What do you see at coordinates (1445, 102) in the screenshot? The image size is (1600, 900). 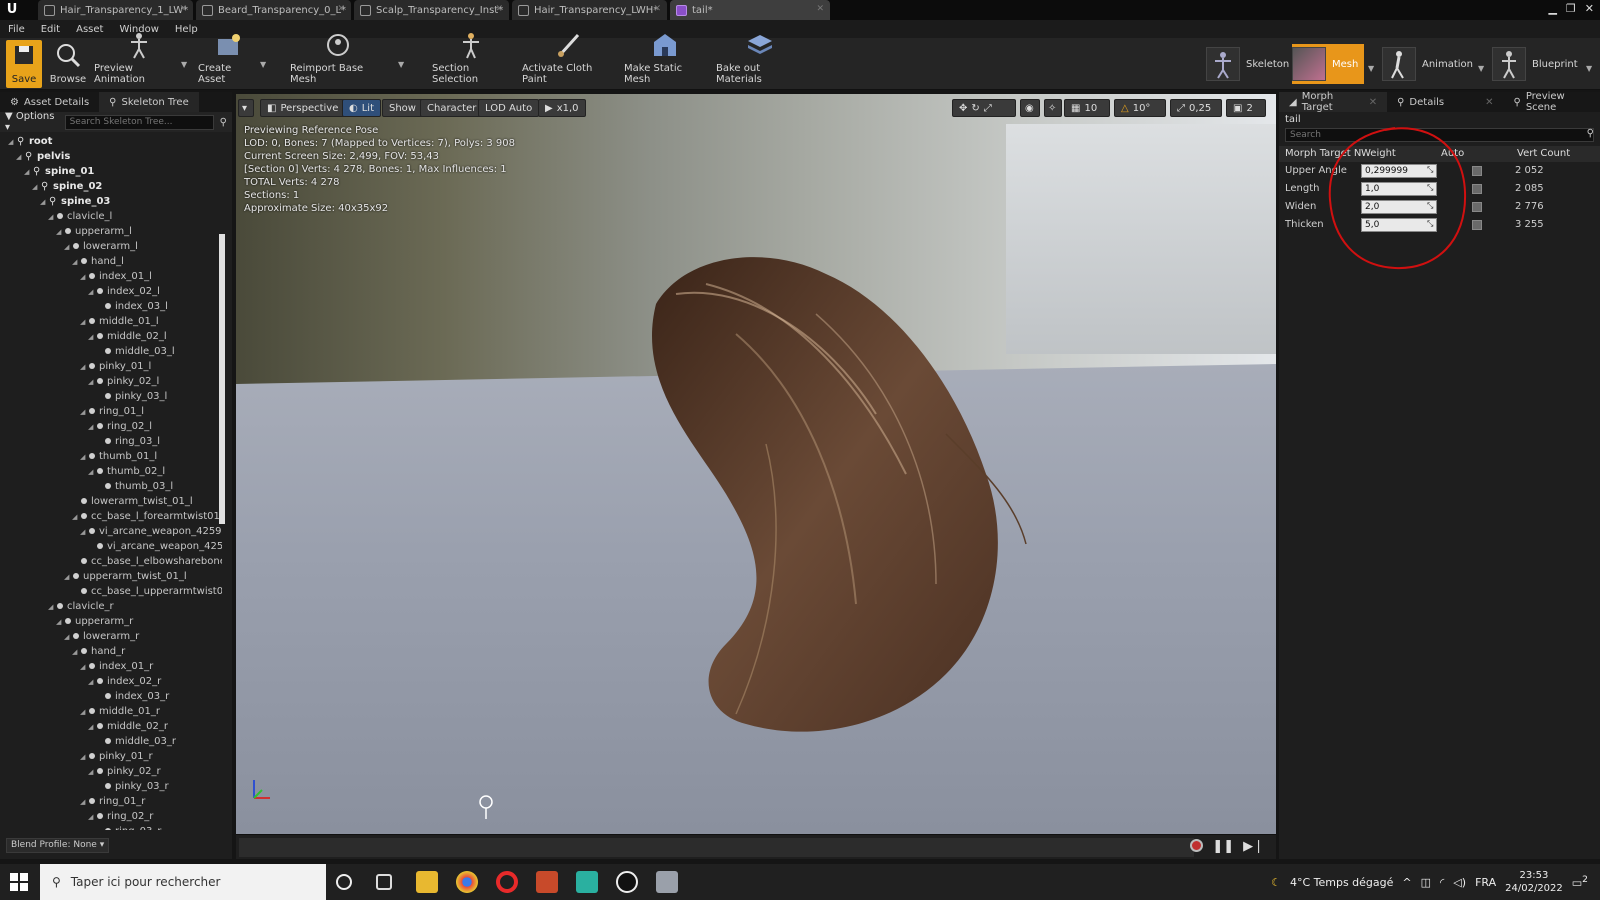 I see `tab-details: ⚲ Details ✕` at bounding box center [1445, 102].